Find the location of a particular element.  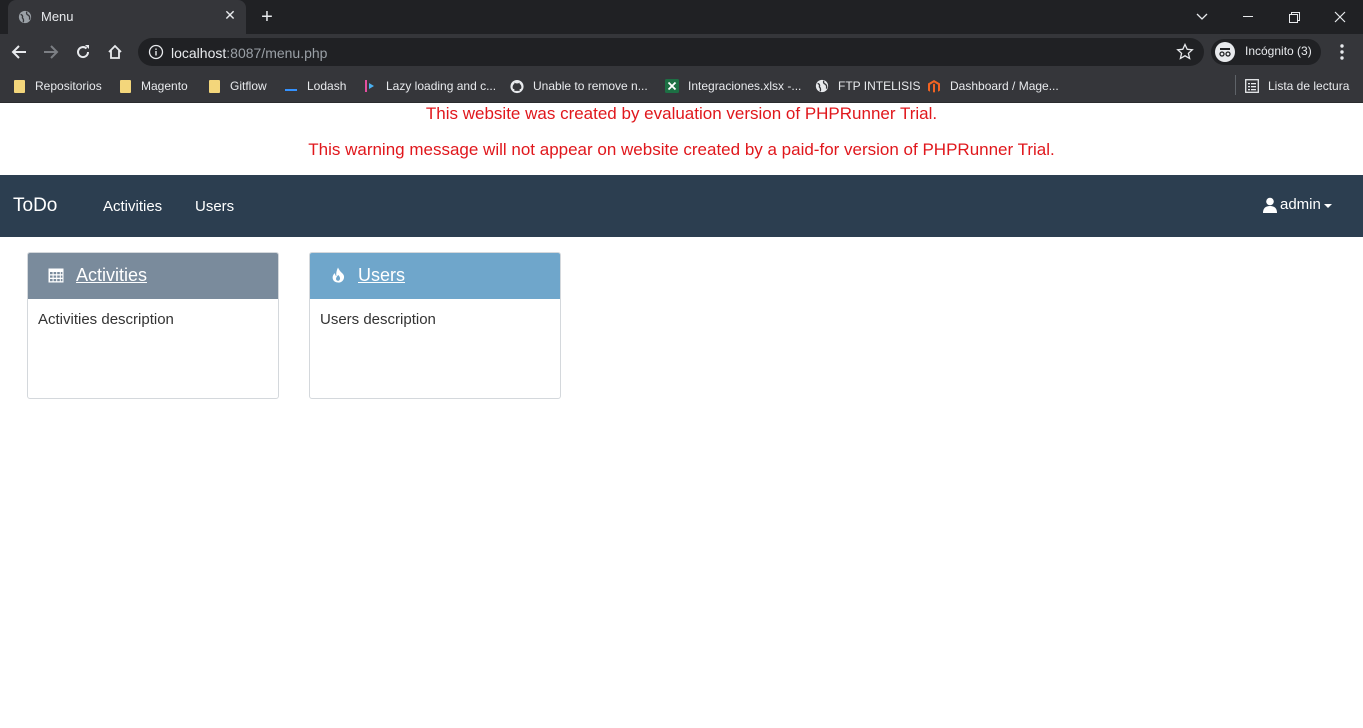

home-icon is located at coordinates (115, 52).